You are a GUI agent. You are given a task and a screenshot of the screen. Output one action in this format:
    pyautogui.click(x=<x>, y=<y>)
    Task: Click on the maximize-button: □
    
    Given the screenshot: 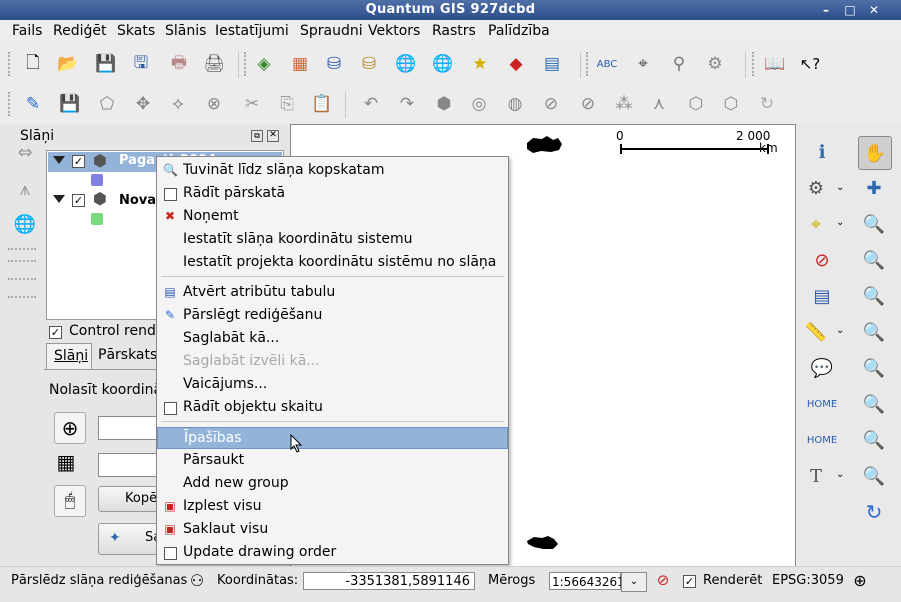 What is the action you would take?
    pyautogui.click(x=850, y=10)
    